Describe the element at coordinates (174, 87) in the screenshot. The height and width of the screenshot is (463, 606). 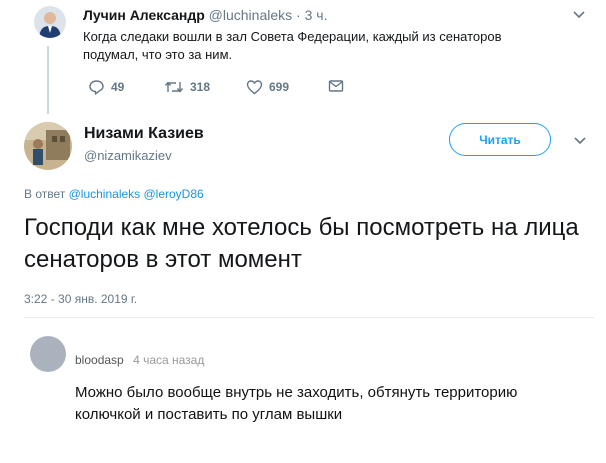
I see `retweet-icon` at that location.